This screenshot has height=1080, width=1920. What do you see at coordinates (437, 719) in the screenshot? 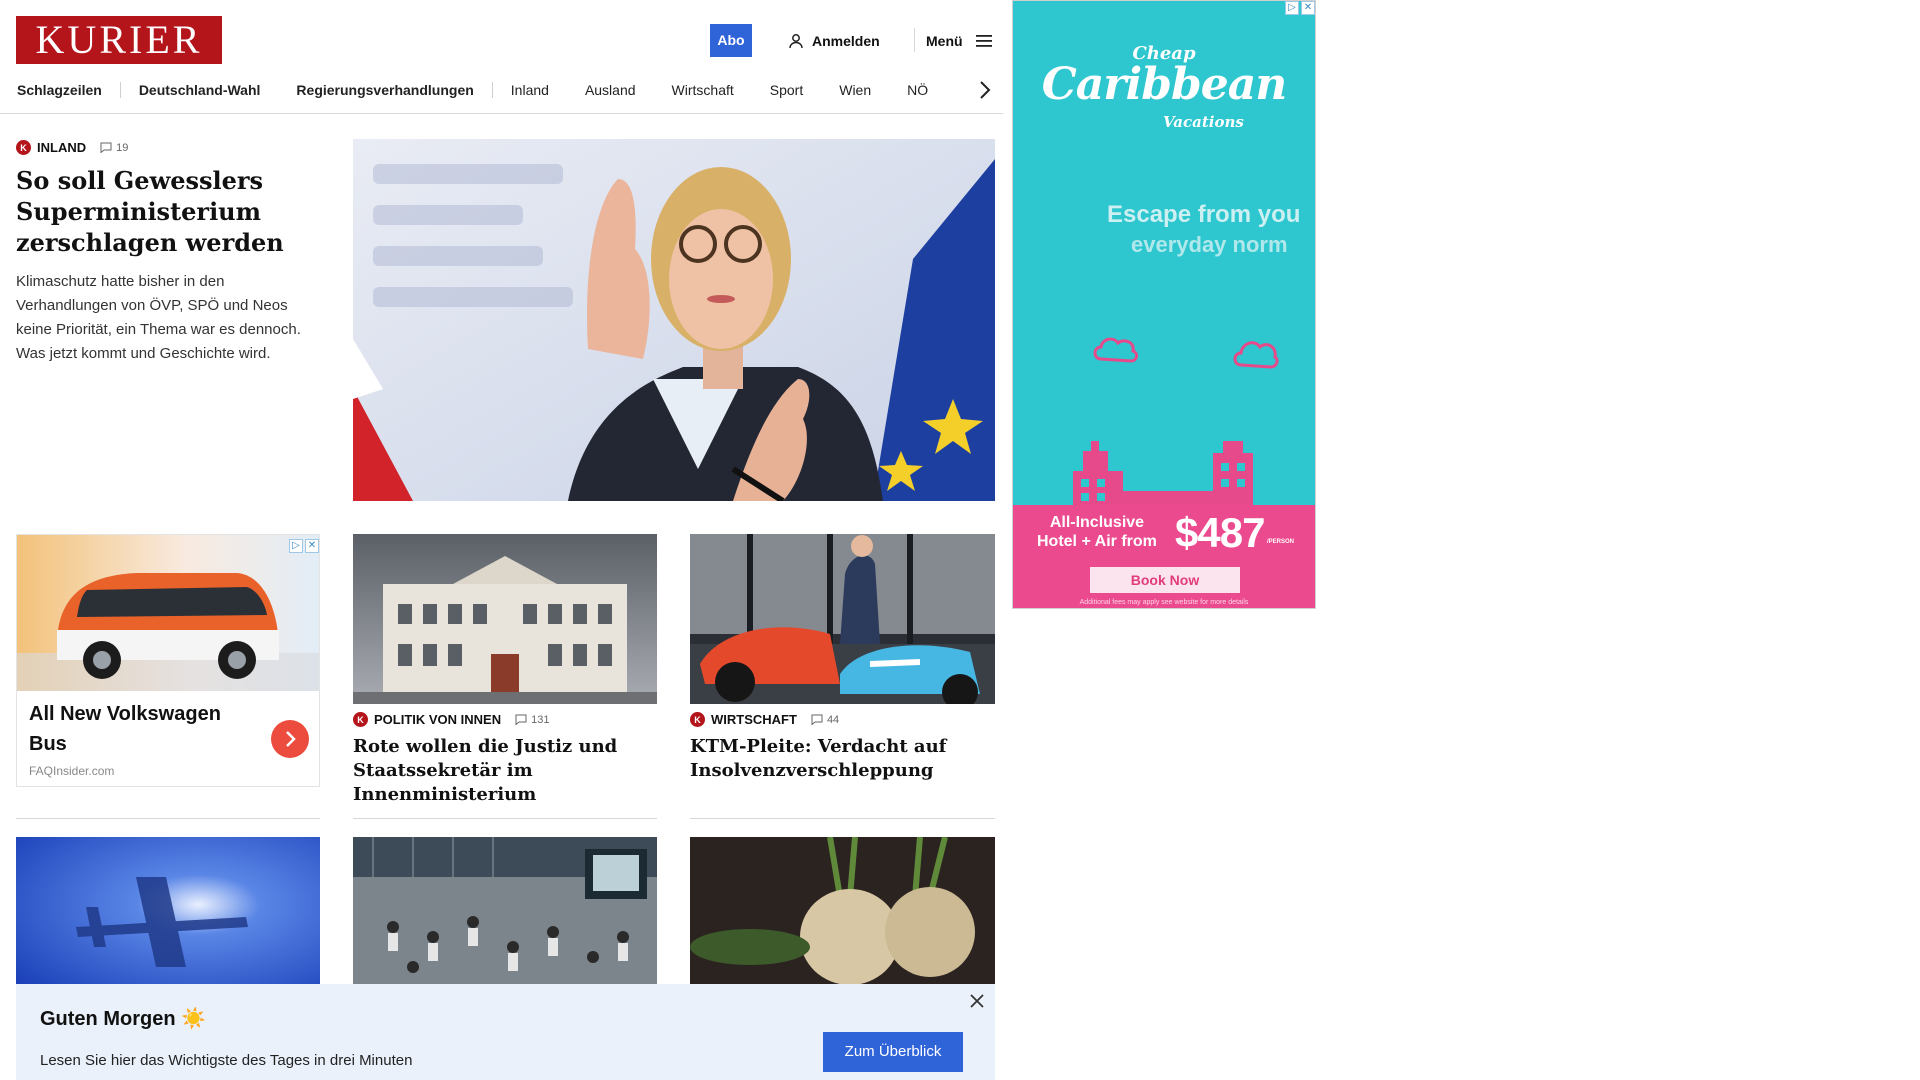
I see `story-category: POLITIK VON INNEN` at bounding box center [437, 719].